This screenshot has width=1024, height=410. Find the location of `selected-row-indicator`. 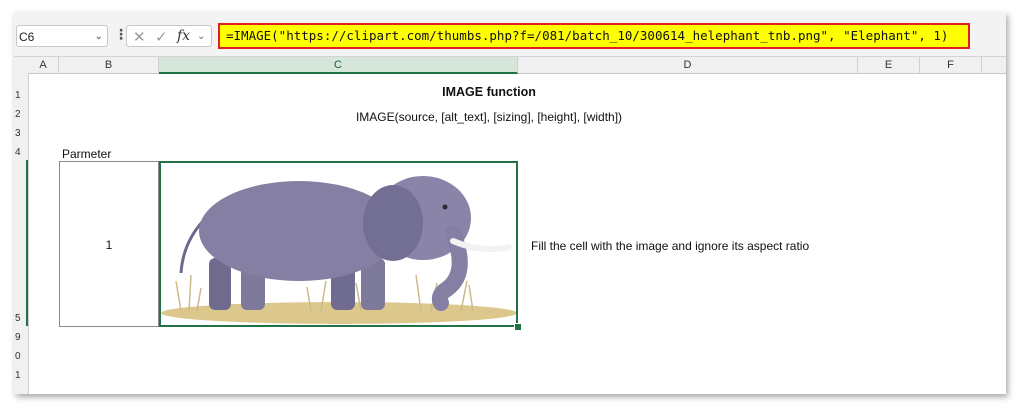

selected-row-indicator is located at coordinates (27, 243).